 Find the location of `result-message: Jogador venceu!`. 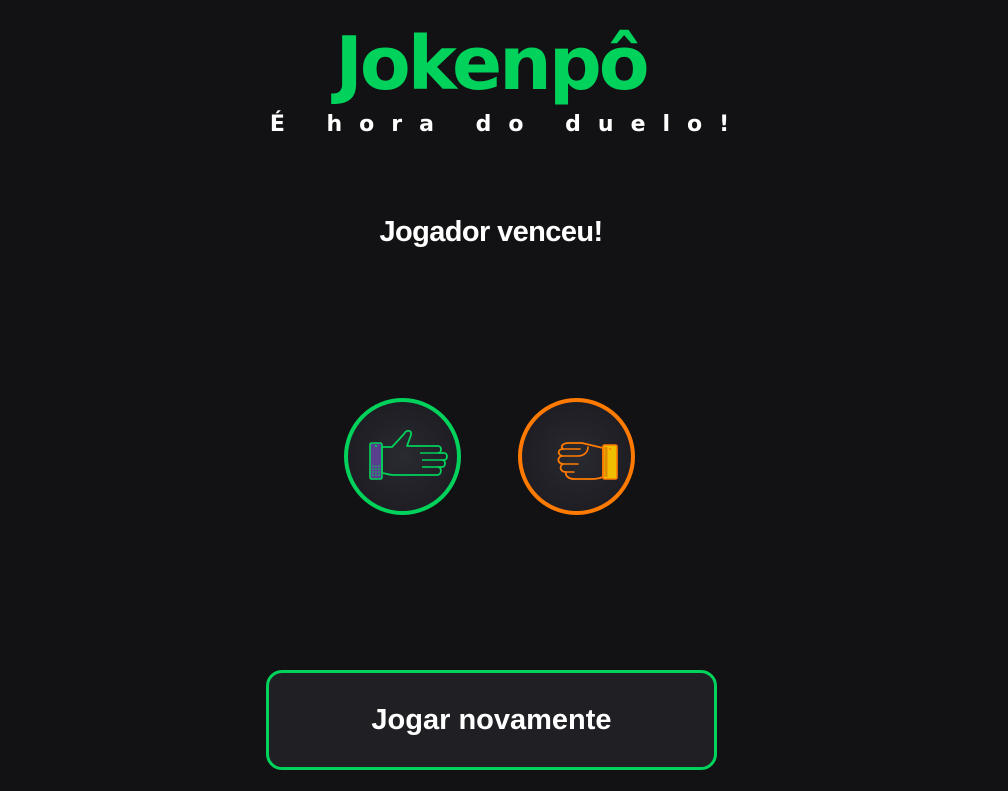

result-message: Jogador venceu! is located at coordinates (491, 232).